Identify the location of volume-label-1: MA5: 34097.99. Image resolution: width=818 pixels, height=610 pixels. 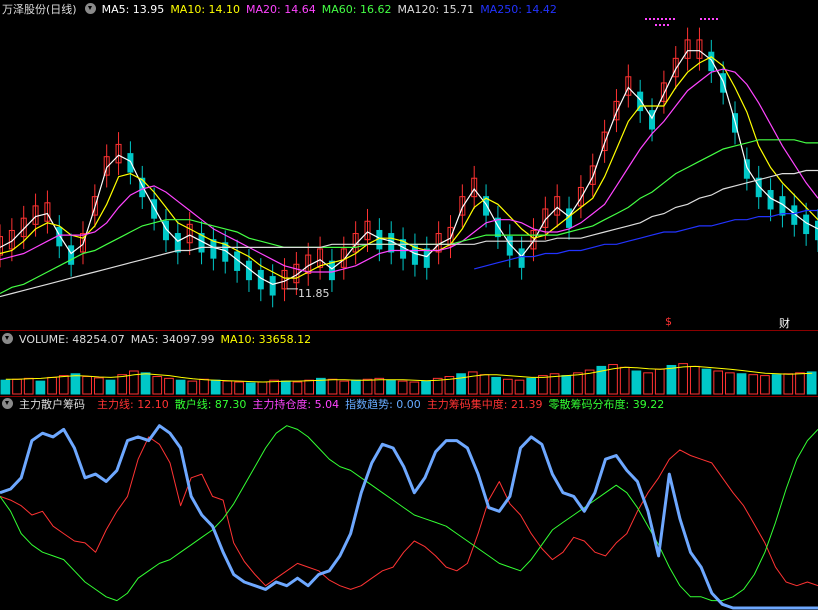
(172, 339).